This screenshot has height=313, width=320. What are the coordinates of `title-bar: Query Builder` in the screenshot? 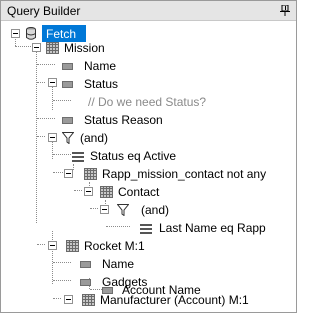 It's located at (148, 11).